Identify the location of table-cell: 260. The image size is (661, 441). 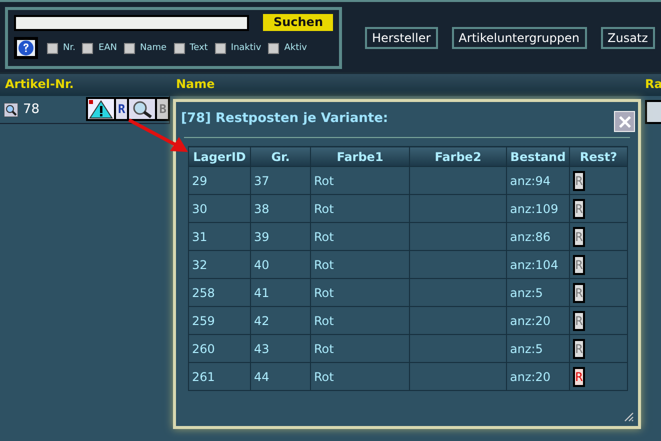
(219, 348).